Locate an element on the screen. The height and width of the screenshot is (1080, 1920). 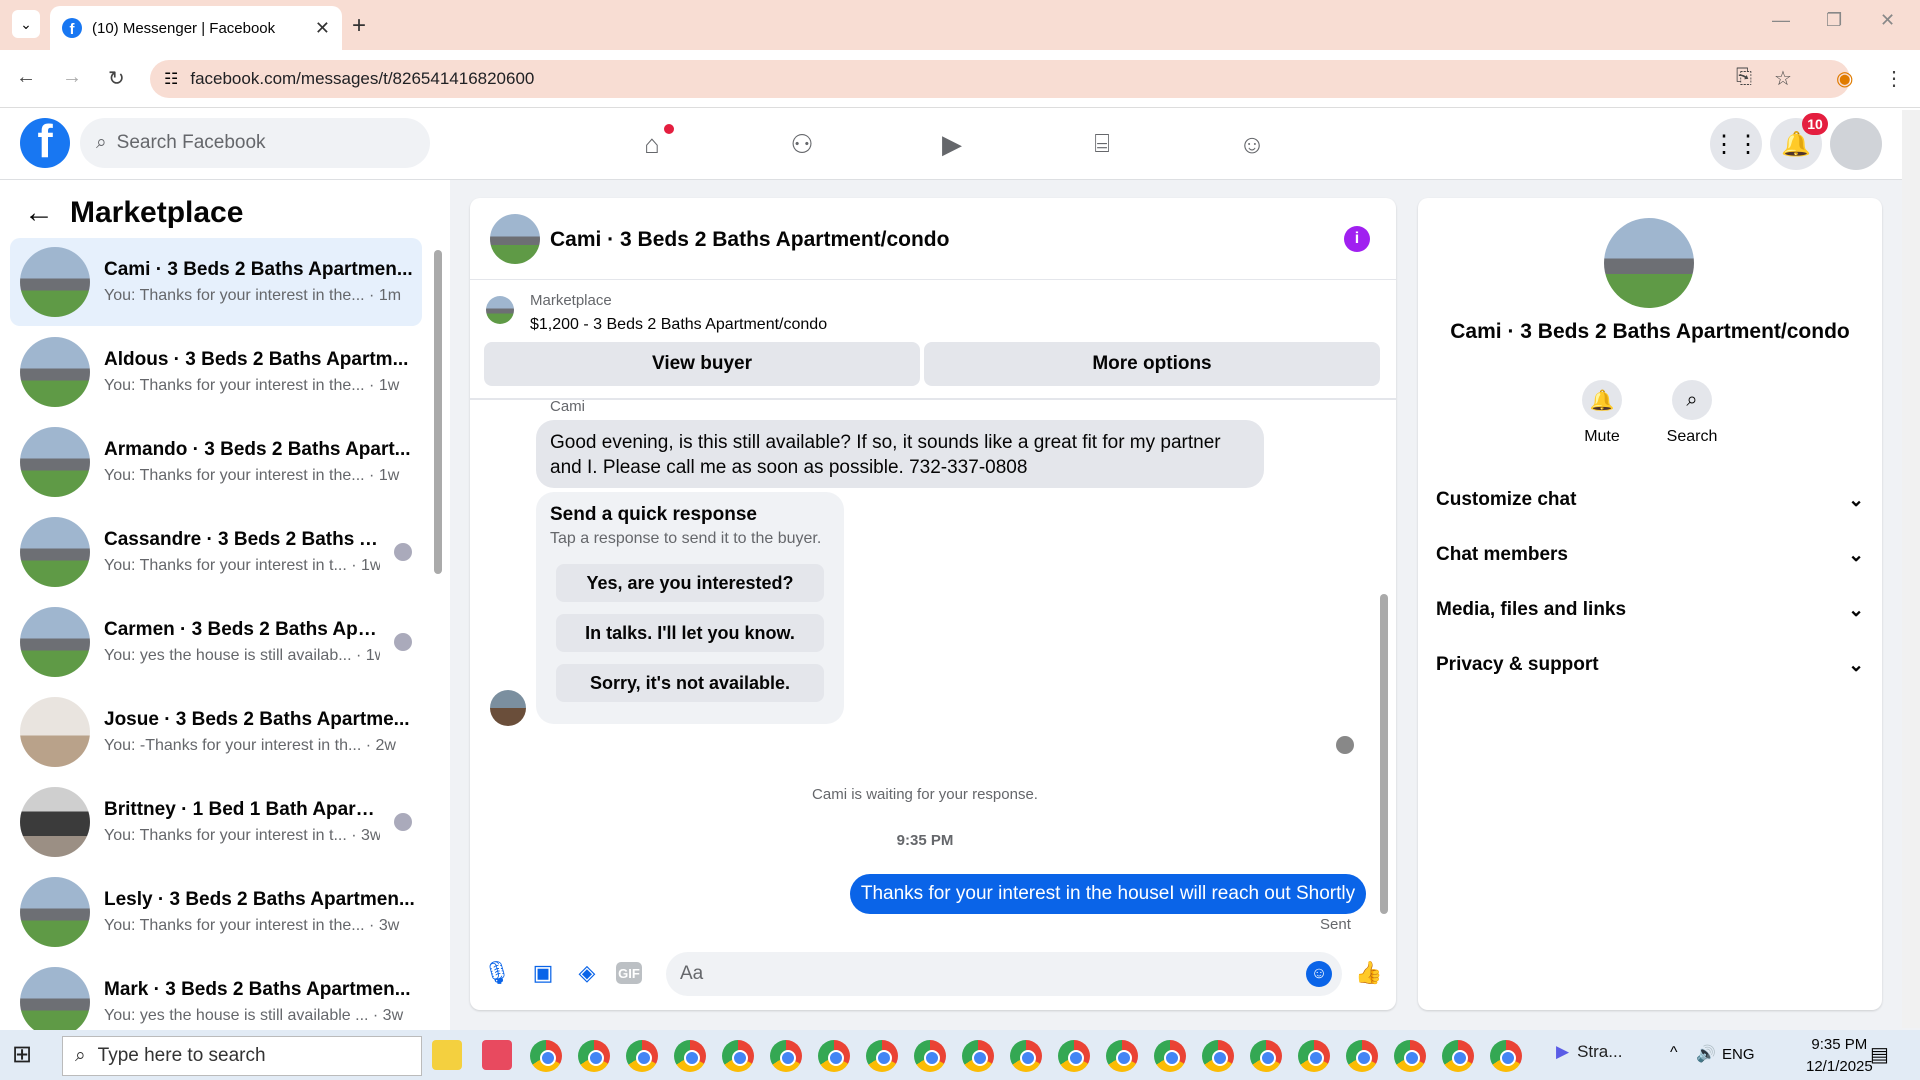
groups-icon: ☺ is located at coordinates (1252, 144).